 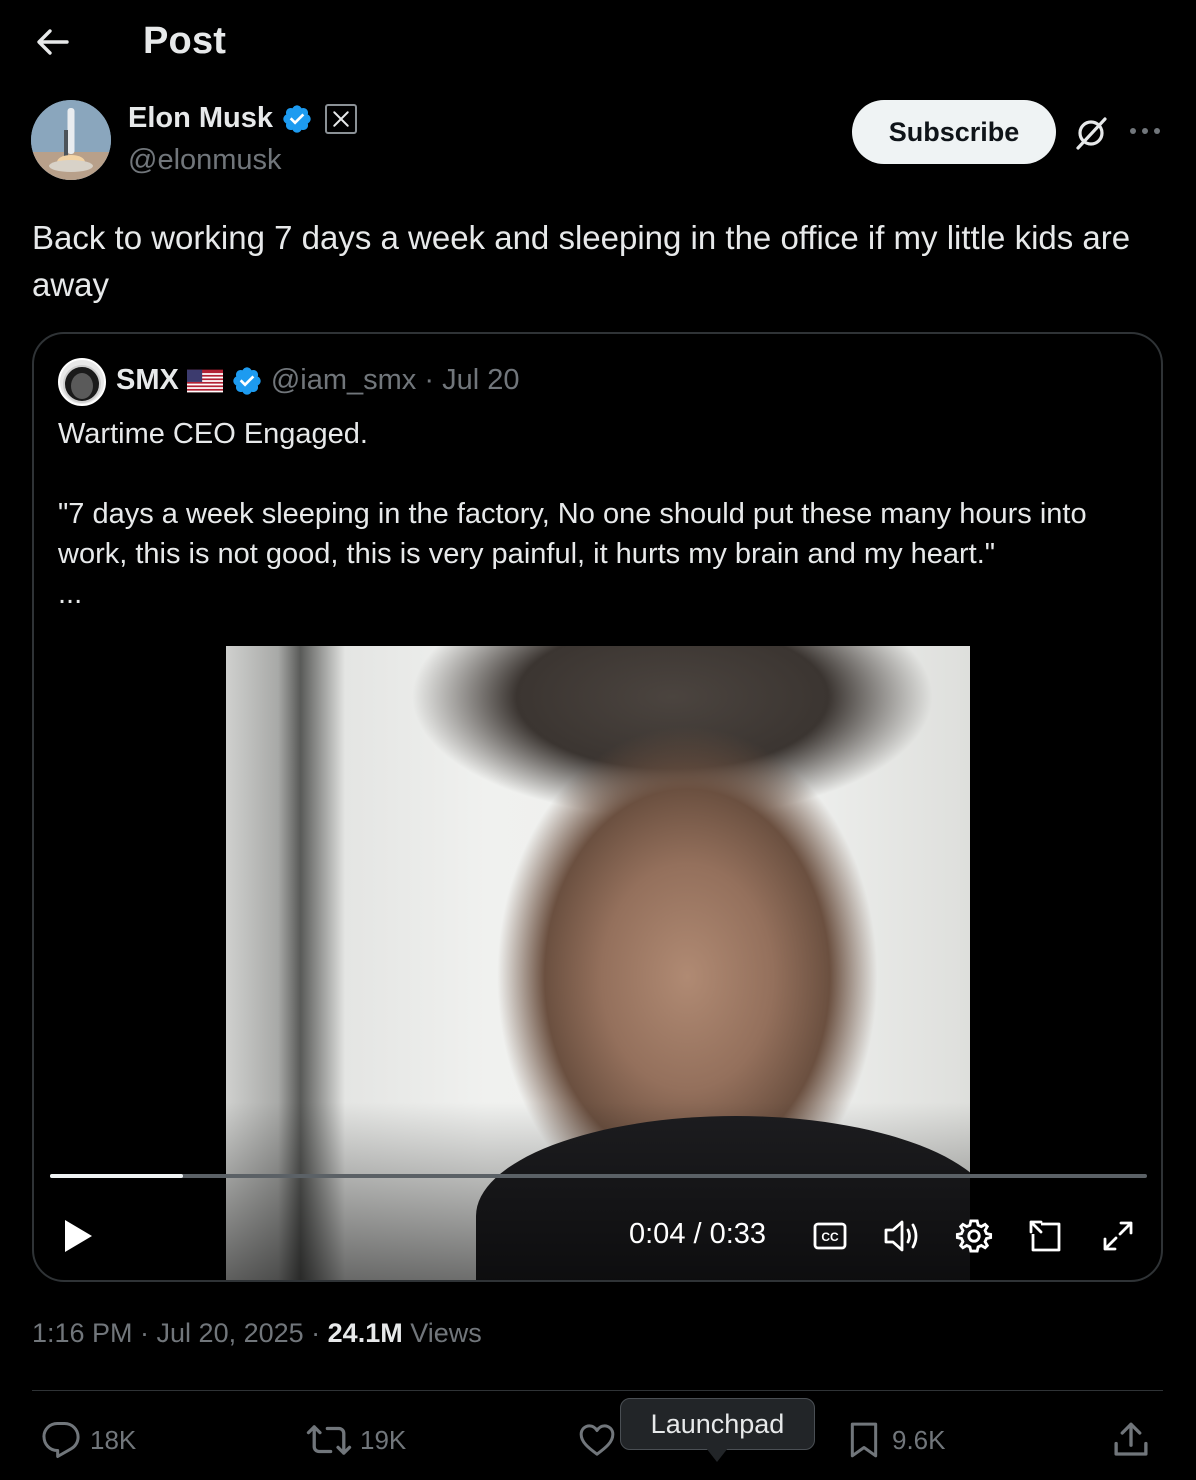 I want to click on views-label: Views, so click(x=442, y=1333).